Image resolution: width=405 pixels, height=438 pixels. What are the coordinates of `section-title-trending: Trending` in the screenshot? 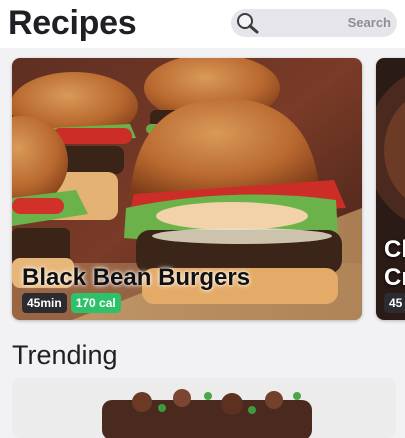 It's located at (65, 355).